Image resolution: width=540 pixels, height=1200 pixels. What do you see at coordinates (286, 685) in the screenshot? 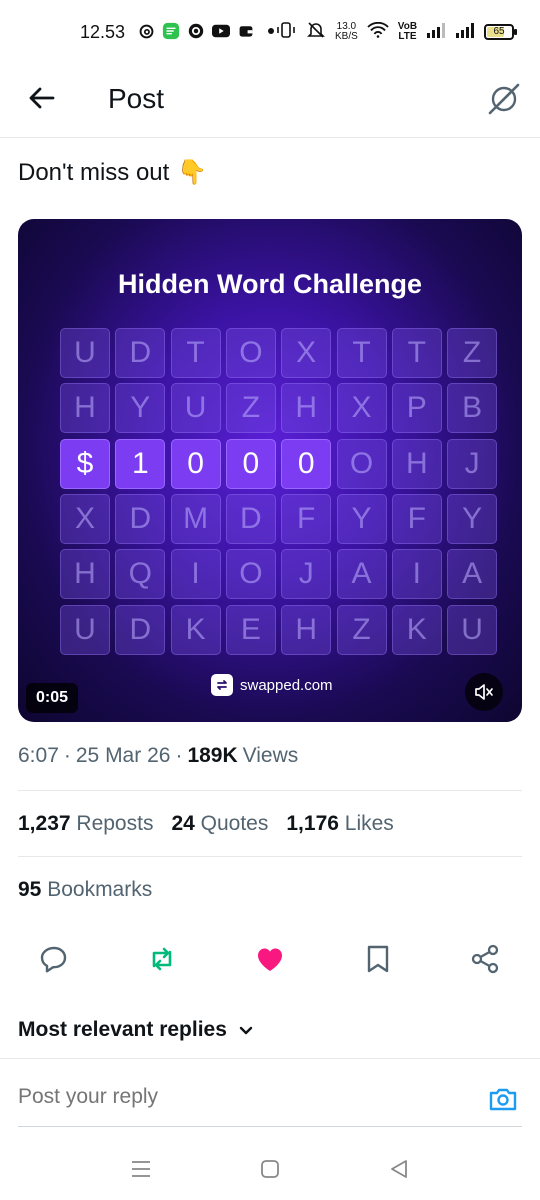
I see `brand-name: swapped.com` at bounding box center [286, 685].